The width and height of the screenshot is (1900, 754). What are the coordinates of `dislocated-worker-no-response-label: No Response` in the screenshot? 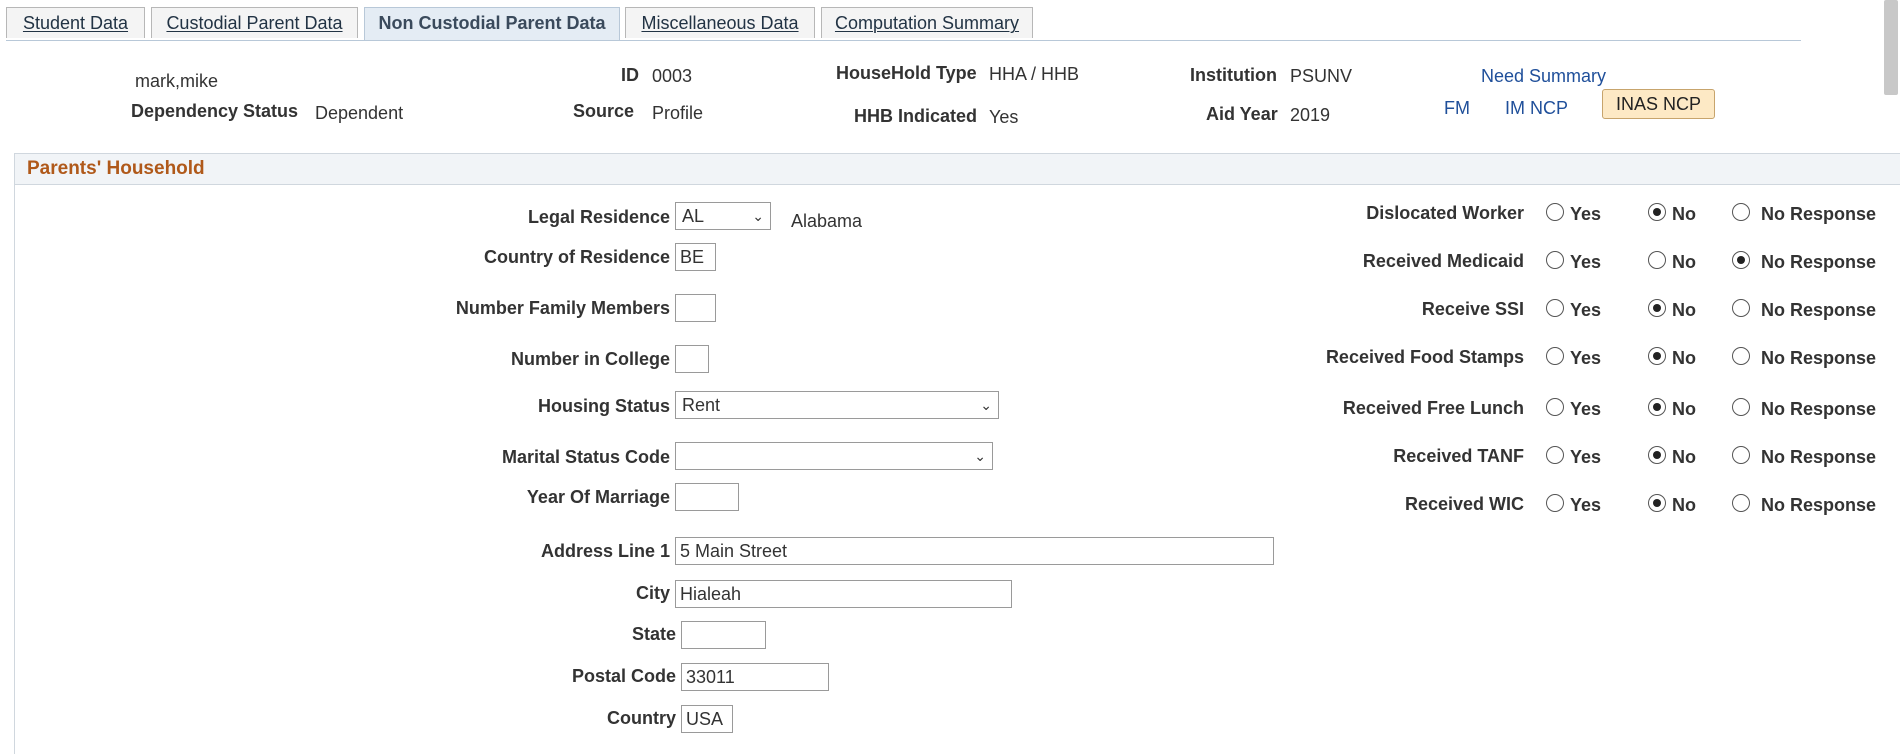 It's located at (1819, 214).